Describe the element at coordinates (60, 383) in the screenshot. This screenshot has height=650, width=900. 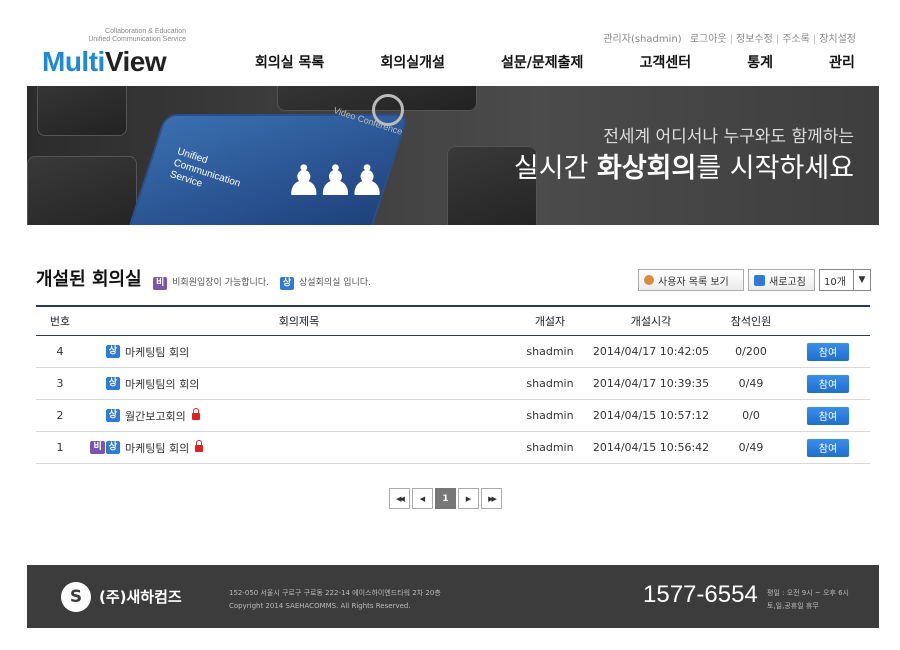
I see `cell-no: 3` at that location.